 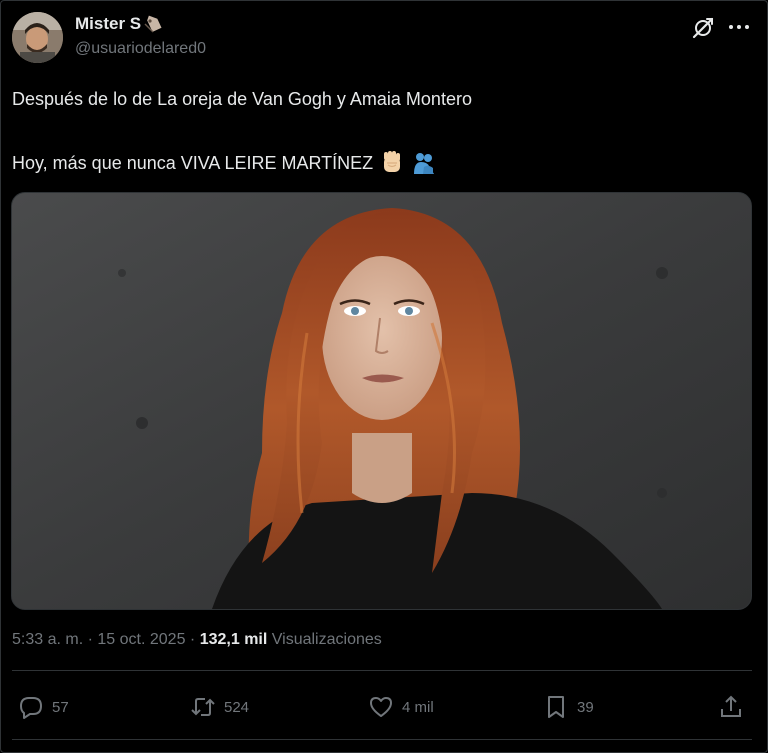 I want to click on heart-icon, so click(x=381, y=707).